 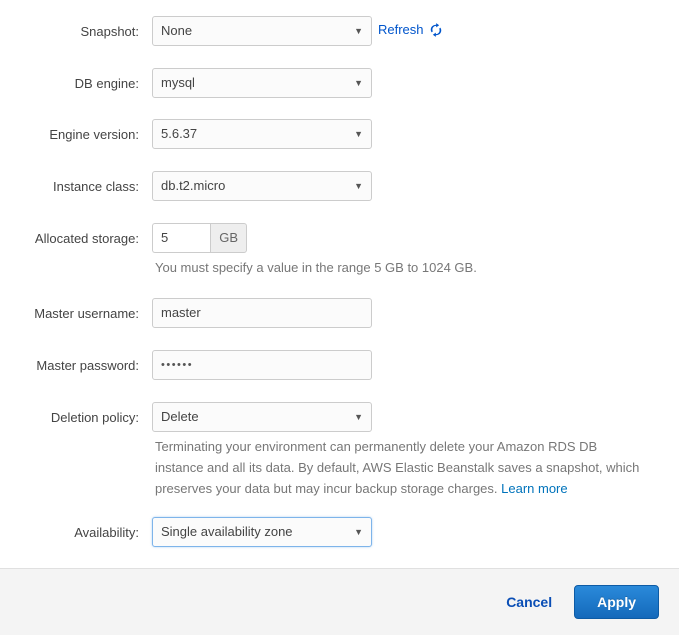 What do you see at coordinates (339, 601) in the screenshot?
I see `dialog-footer: Cancel Apply` at bounding box center [339, 601].